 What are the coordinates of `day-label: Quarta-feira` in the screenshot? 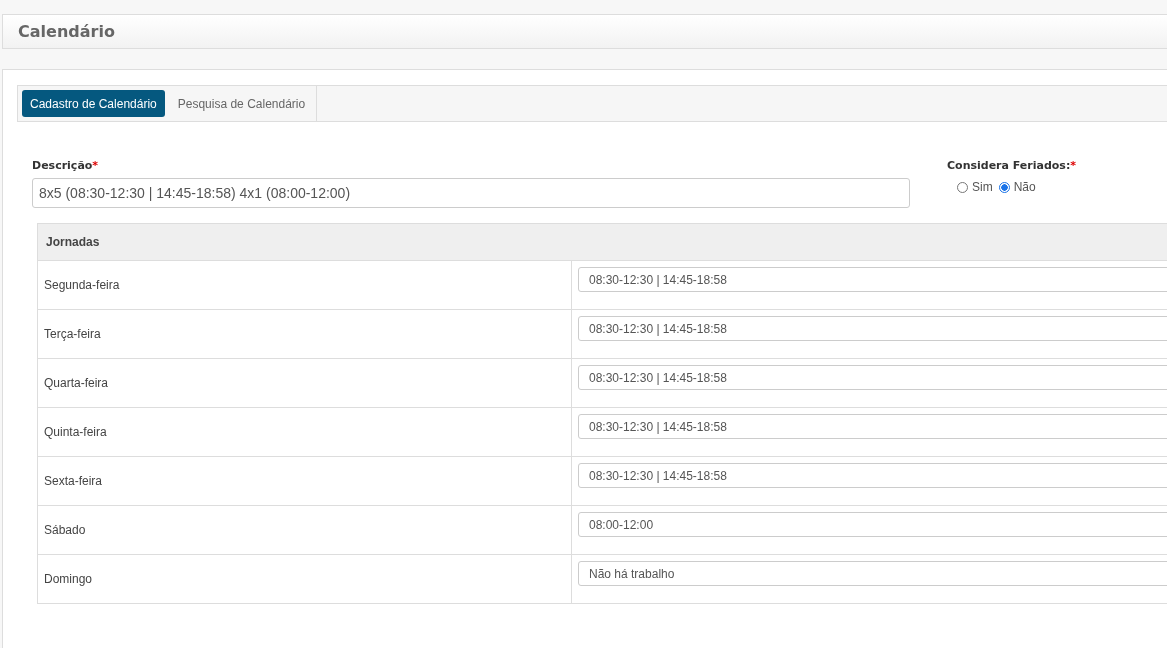 It's located at (76, 383).